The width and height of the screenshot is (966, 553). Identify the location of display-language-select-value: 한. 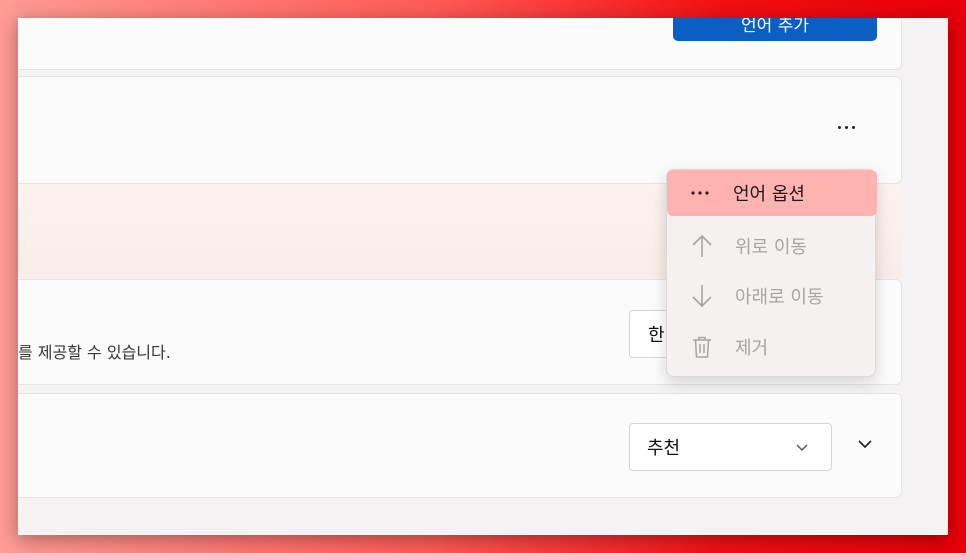
(656, 335).